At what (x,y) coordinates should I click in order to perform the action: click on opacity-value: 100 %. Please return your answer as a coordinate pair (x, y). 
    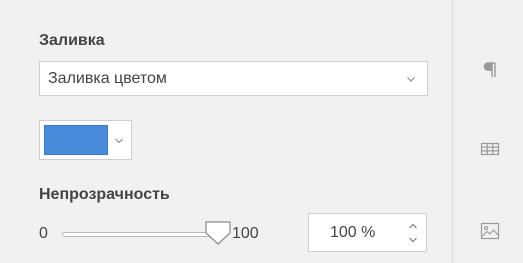
    Looking at the image, I should click on (353, 232).